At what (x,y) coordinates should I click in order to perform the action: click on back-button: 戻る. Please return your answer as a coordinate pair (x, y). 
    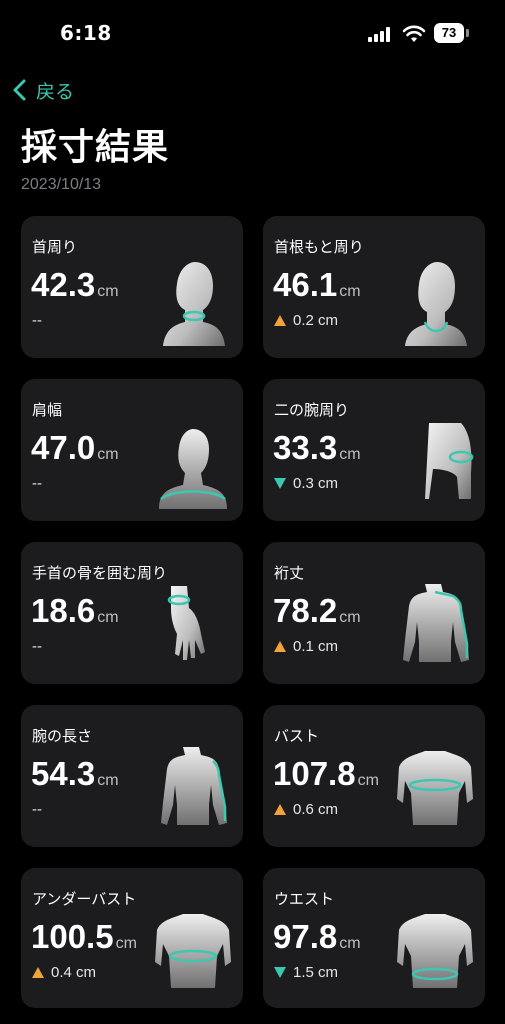
    Looking at the image, I should click on (42, 90).